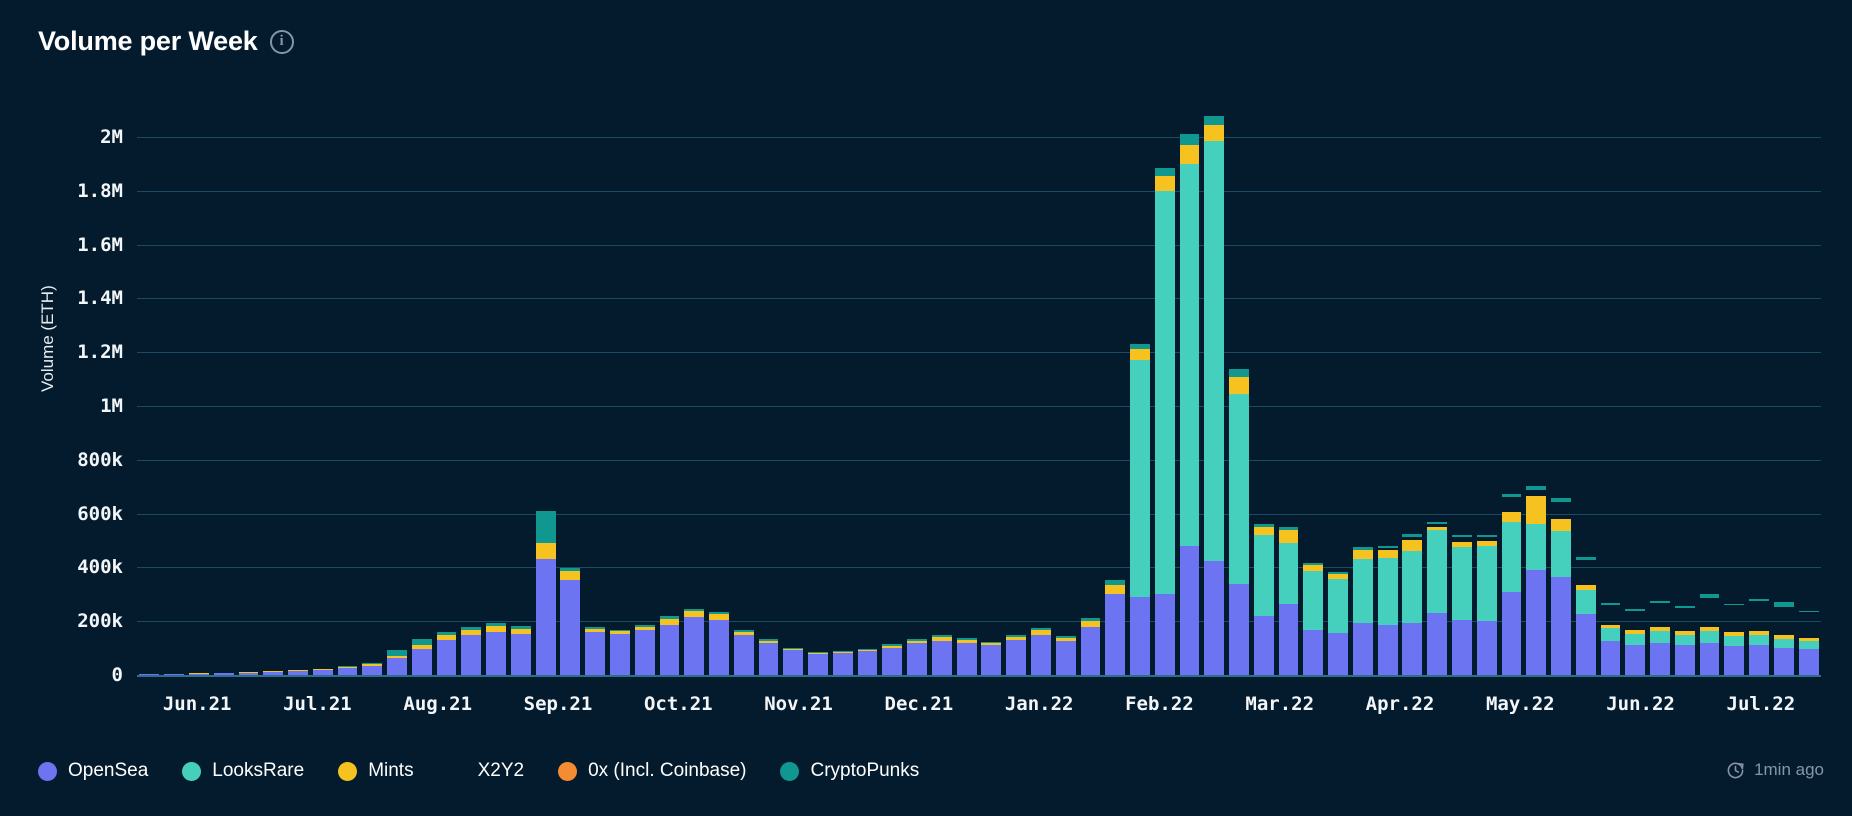 The width and height of the screenshot is (1852, 816). I want to click on legend-item-mints: Mints, so click(376, 771).